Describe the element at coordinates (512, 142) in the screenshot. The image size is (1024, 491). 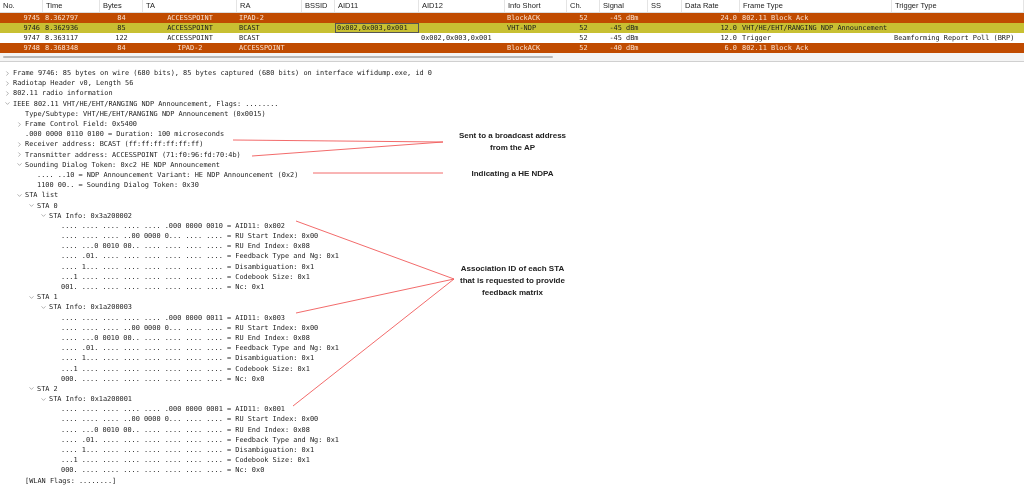
I see `annotation-text: Sent to a broadcast address from the AP` at that location.